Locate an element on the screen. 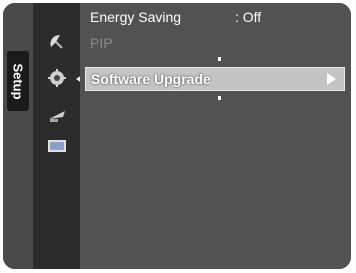 Image resolution: width=356 pixels, height=273 pixels. menu-tab-strip: Setup is located at coordinates (18, 136).